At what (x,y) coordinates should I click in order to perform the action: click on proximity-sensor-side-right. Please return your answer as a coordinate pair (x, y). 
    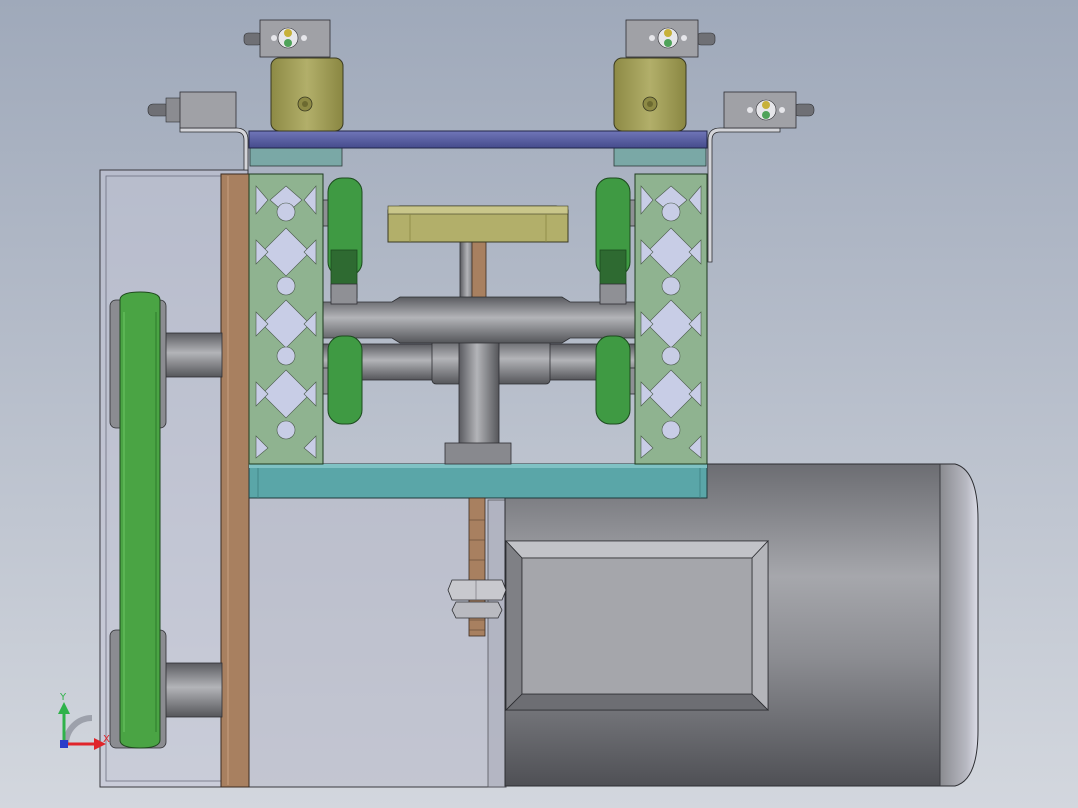
    Looking at the image, I should click on (769, 110).